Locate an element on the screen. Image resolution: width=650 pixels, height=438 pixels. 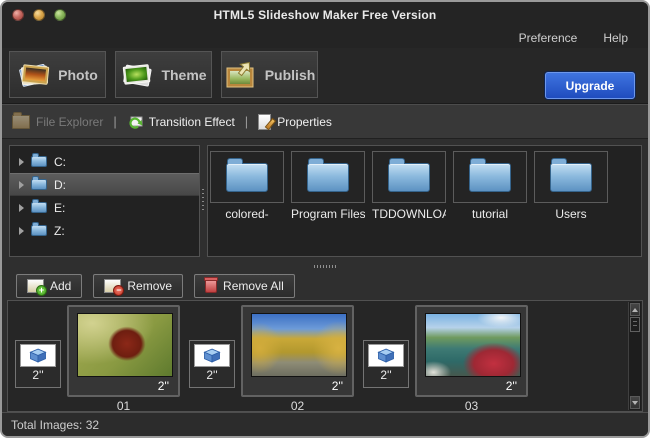
photo-number: 03 is located at coordinates (471, 406).